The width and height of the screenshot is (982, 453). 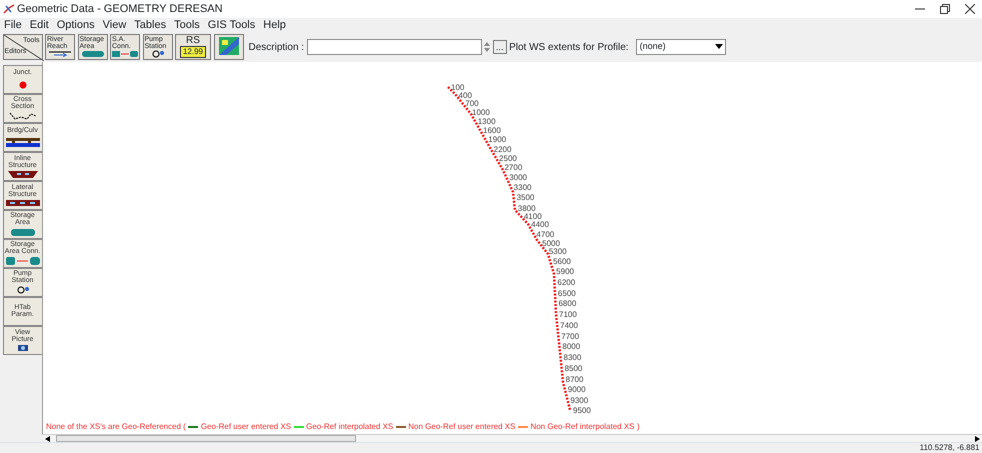 What do you see at coordinates (523, 188) in the screenshot?
I see `station-label: 3300` at bounding box center [523, 188].